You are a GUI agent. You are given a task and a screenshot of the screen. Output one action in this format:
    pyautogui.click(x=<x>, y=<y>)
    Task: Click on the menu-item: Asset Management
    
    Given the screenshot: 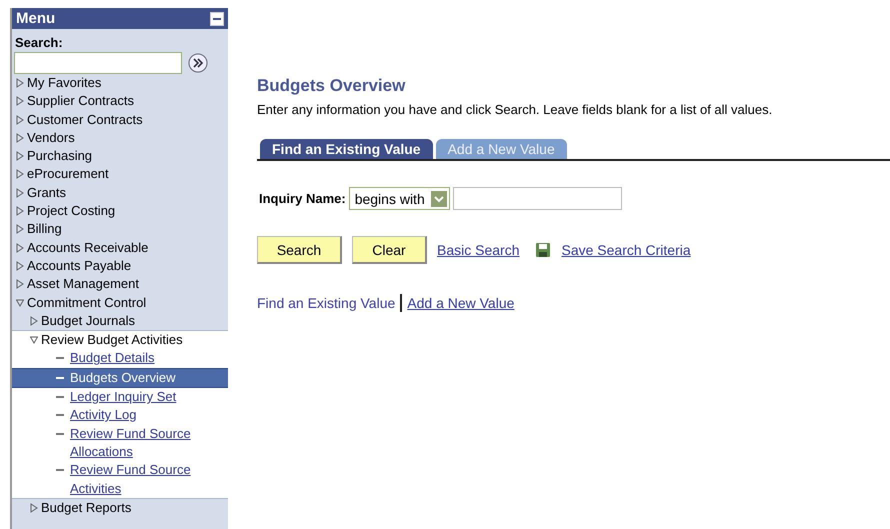 What is the action you would take?
    pyautogui.click(x=83, y=284)
    